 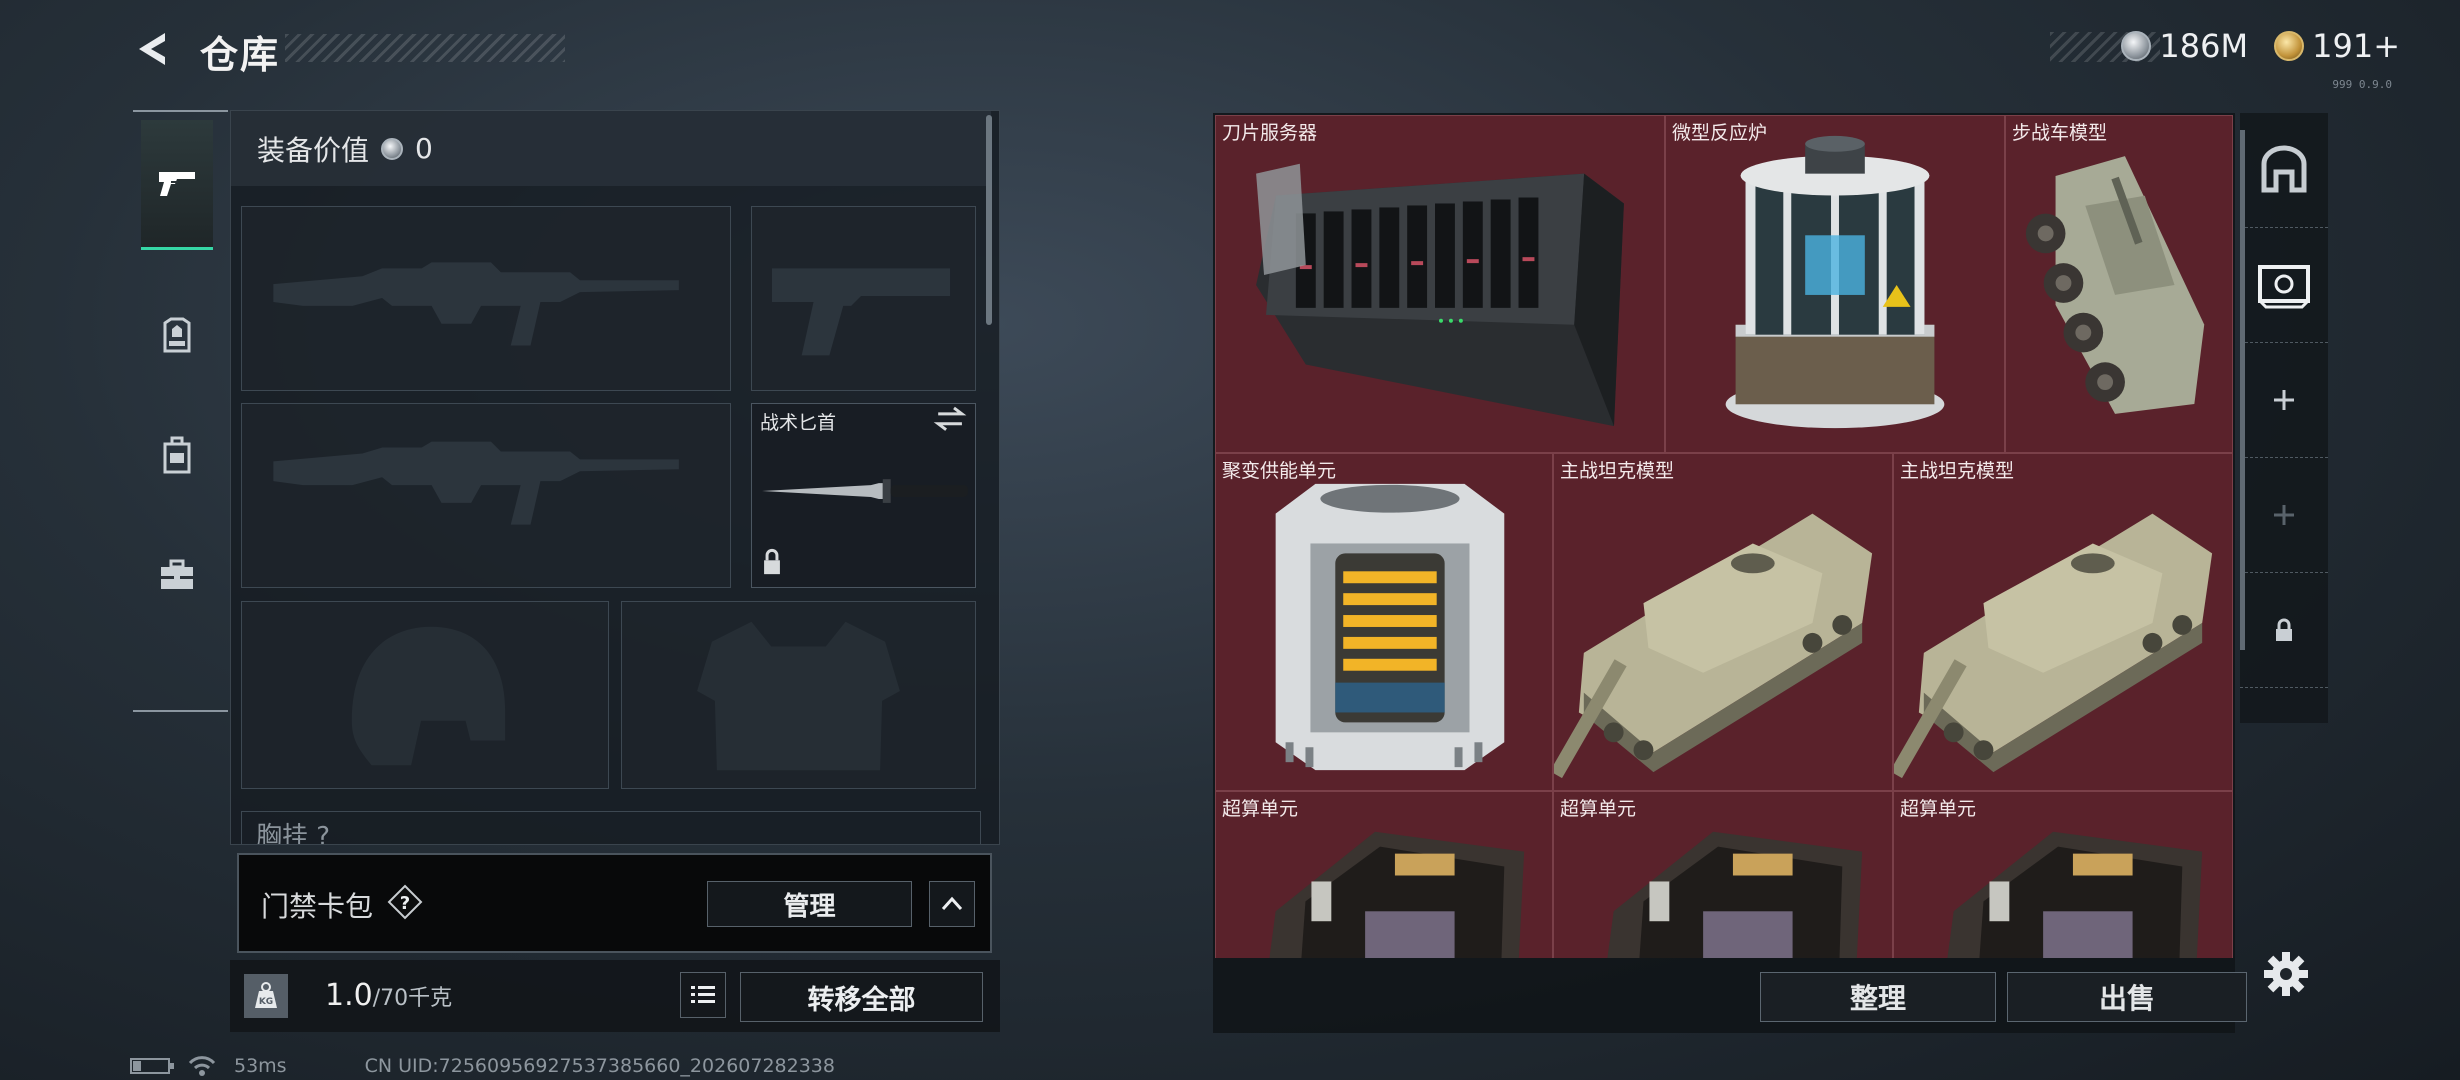 I want to click on loadout-category-tabs, so click(x=180, y=411).